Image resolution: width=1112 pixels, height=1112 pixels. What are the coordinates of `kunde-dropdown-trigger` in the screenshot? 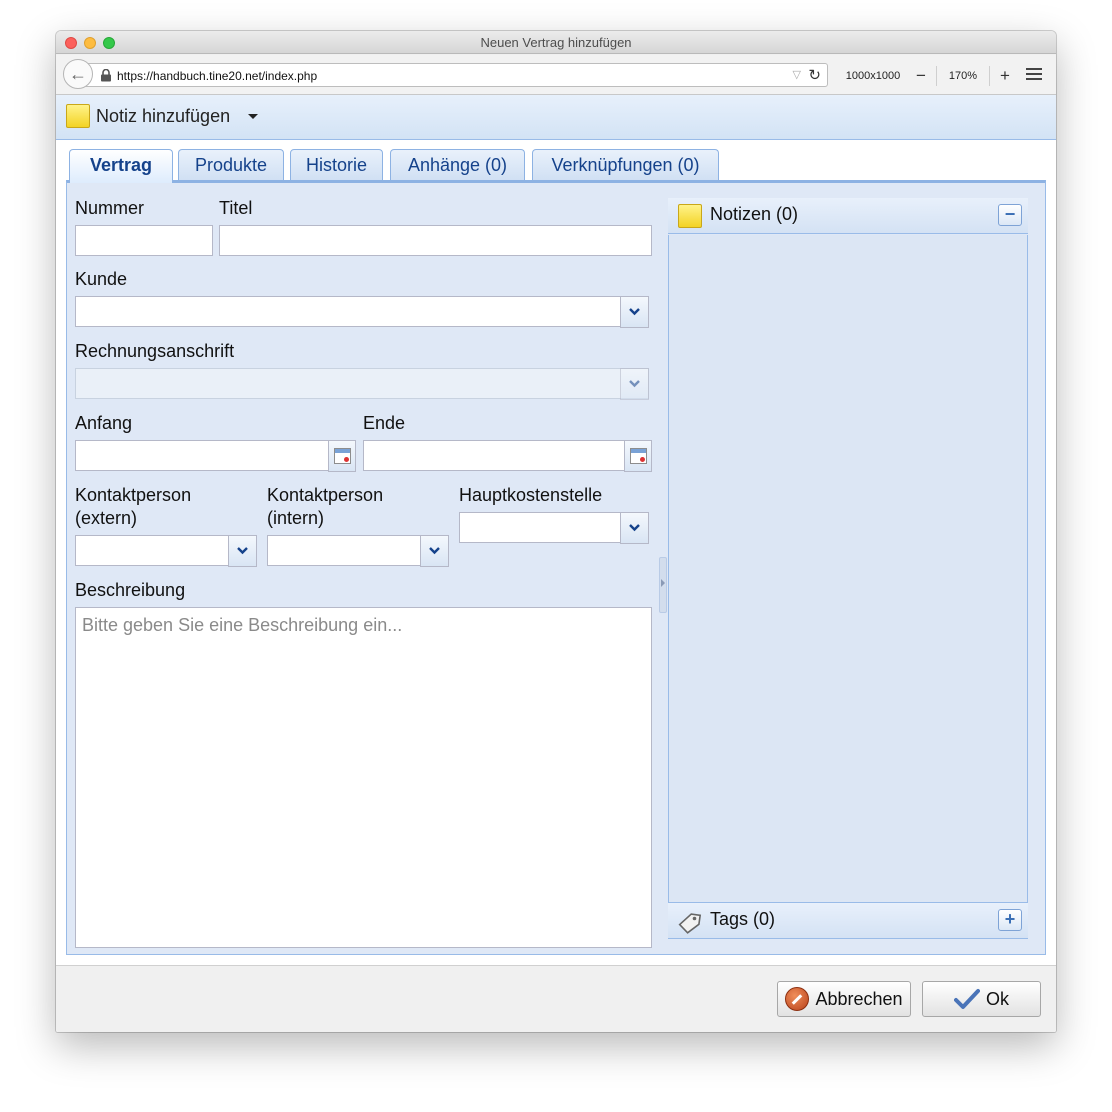 It's located at (634, 312).